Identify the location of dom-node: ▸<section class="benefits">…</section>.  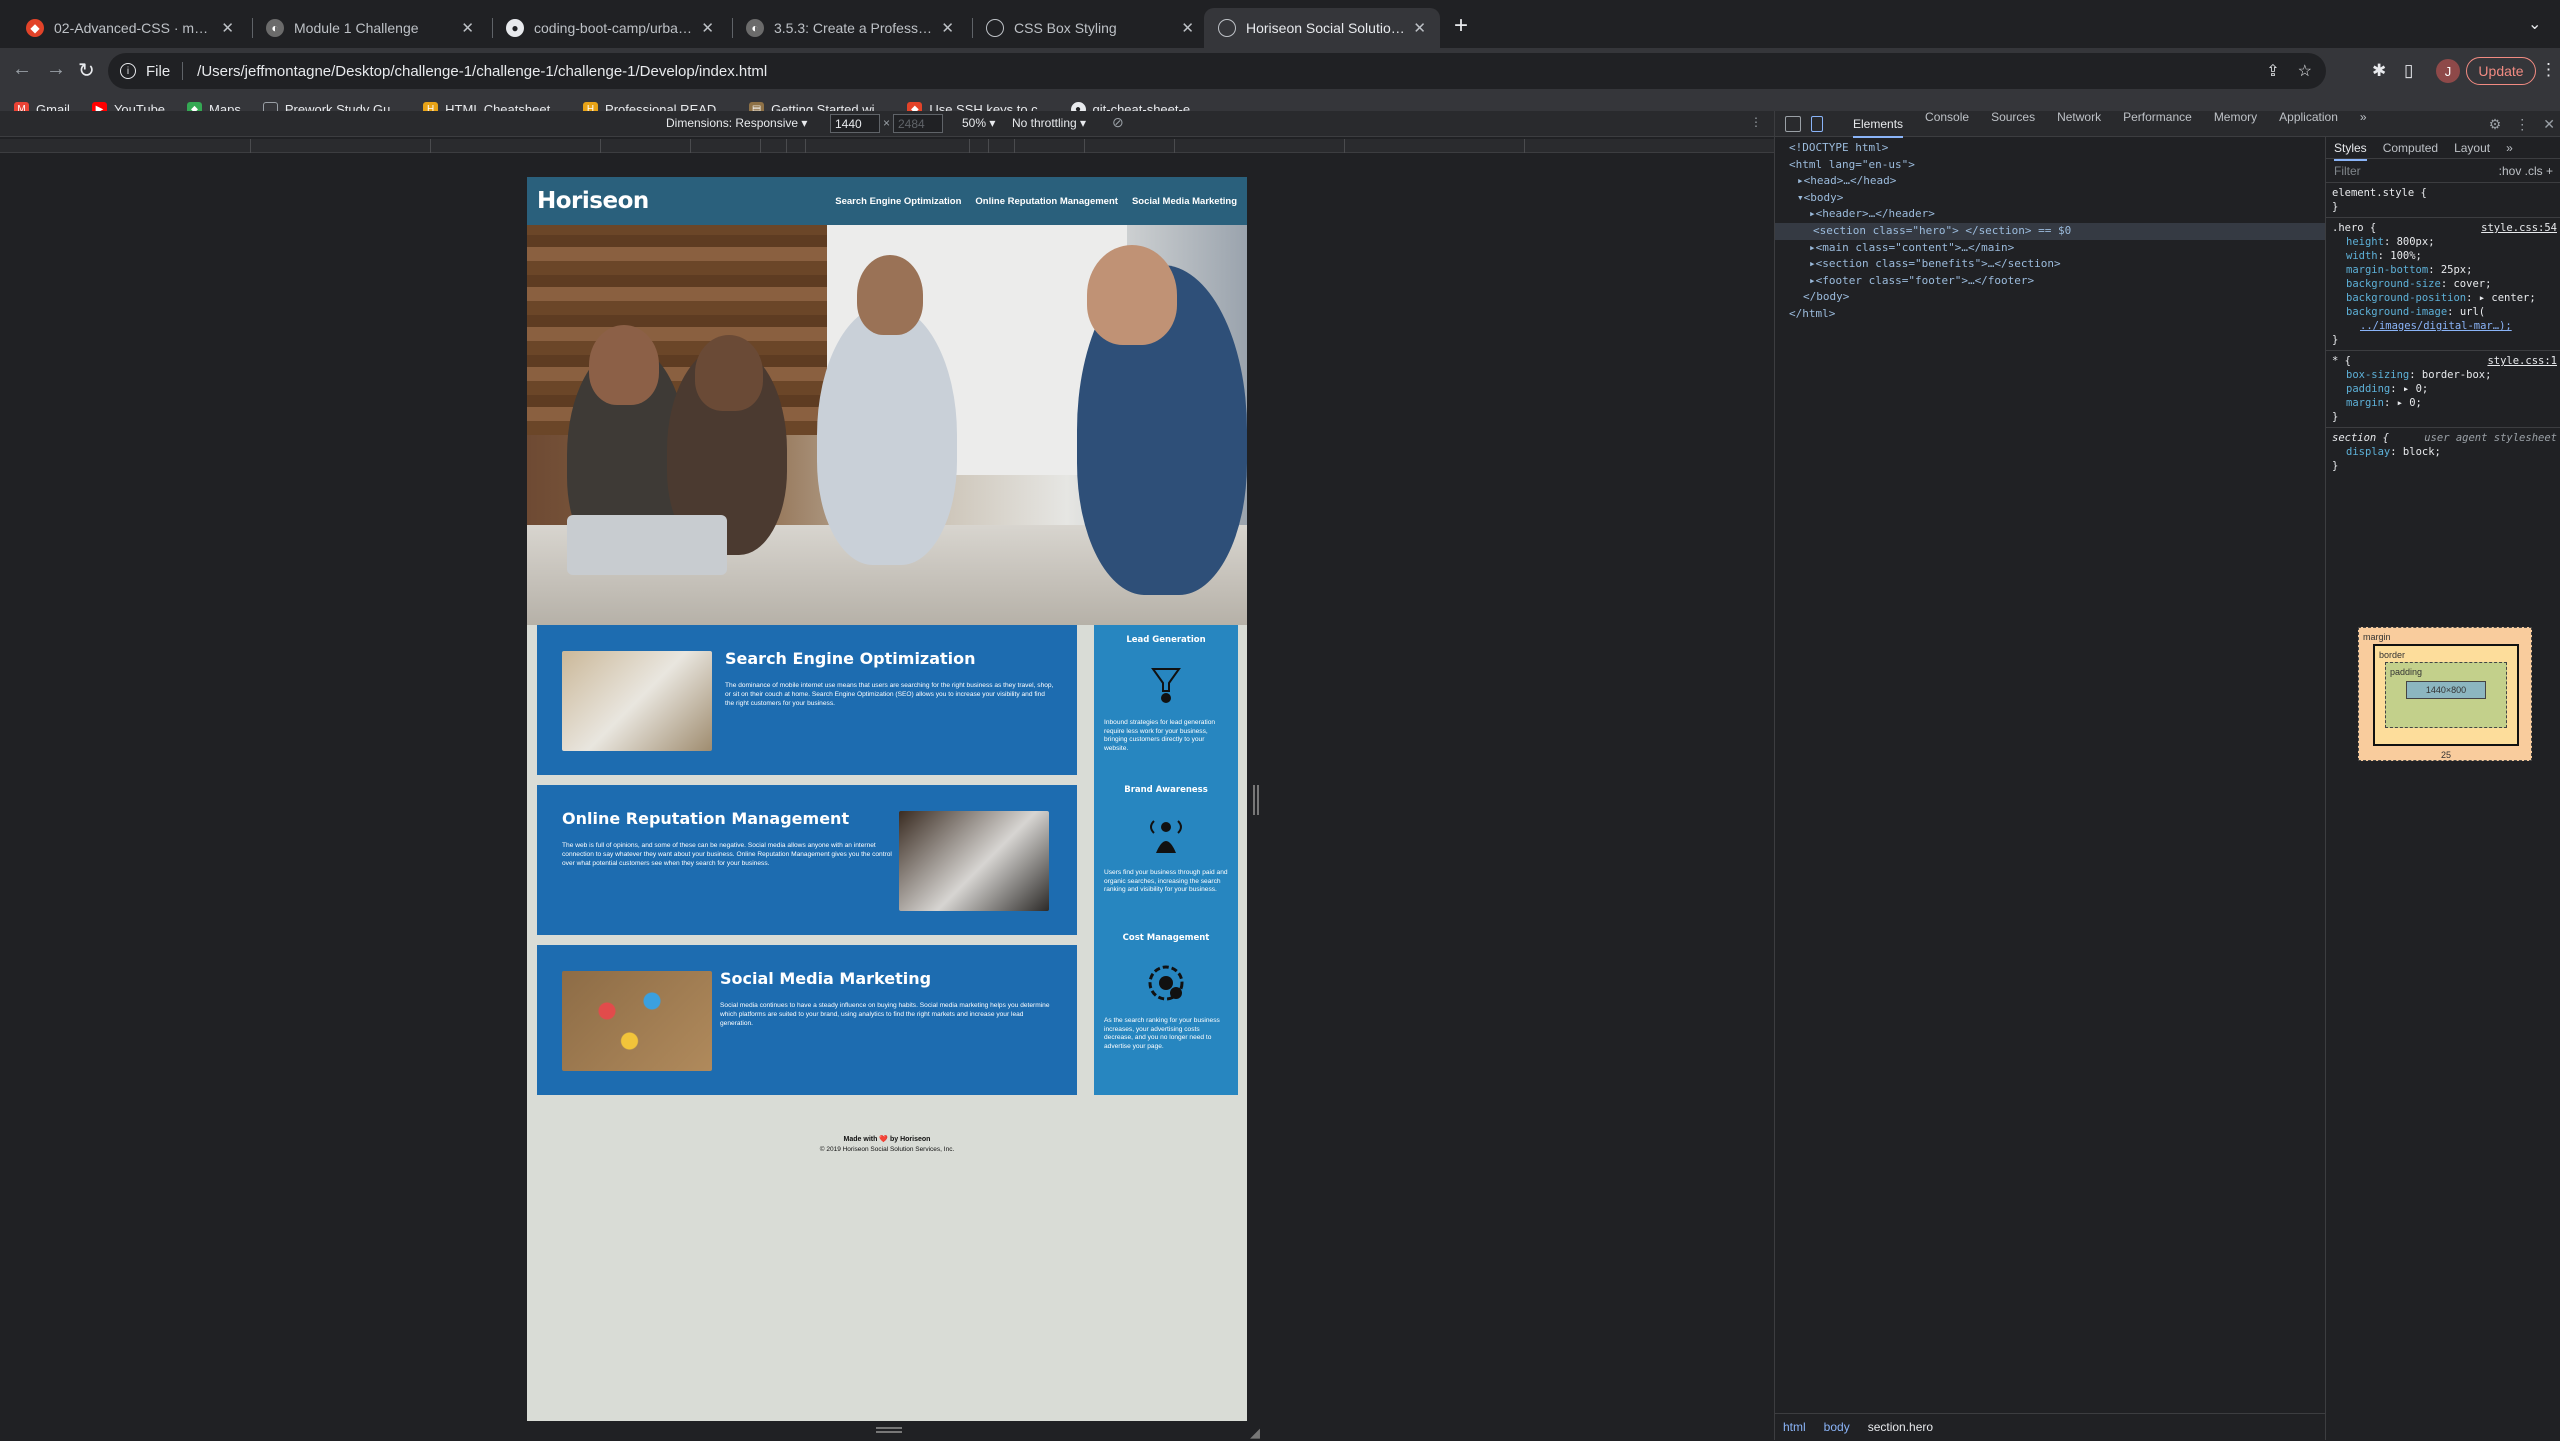
(2057, 264).